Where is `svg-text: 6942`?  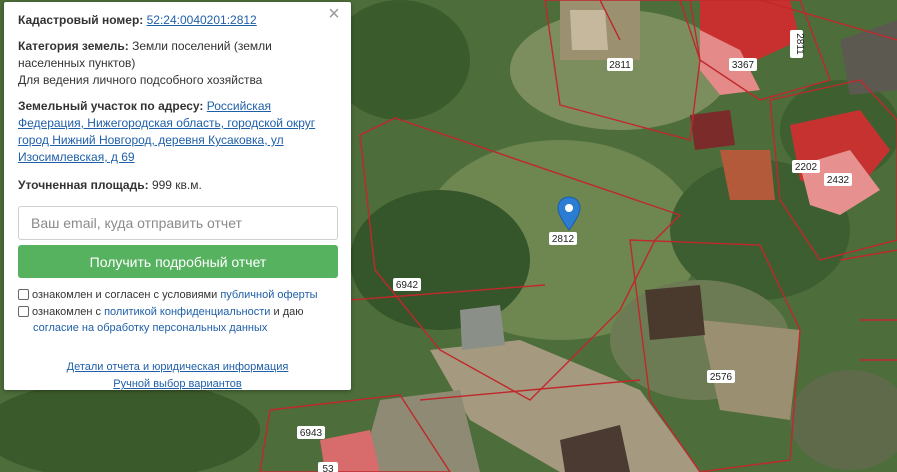 svg-text: 6942 is located at coordinates (407, 285).